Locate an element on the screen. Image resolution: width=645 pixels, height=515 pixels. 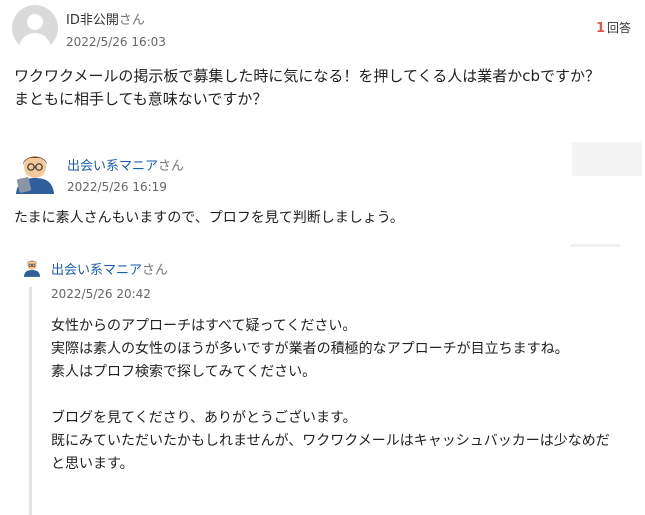
question-date: 2022/5/26 16:03 is located at coordinates (116, 42).